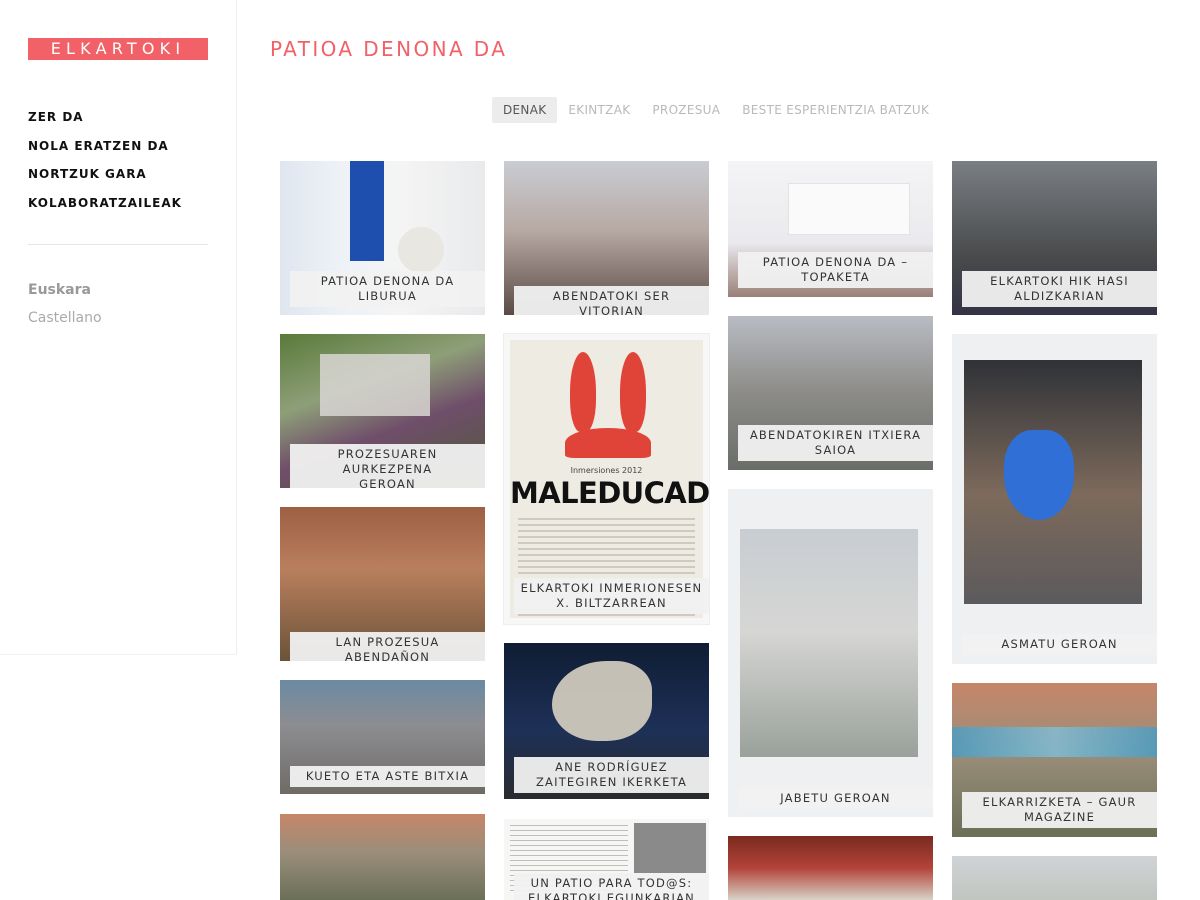  I want to click on filter-beste-esperientzia-batzuk: BESTE ESPERIENTZIA BATZUK, so click(835, 110).